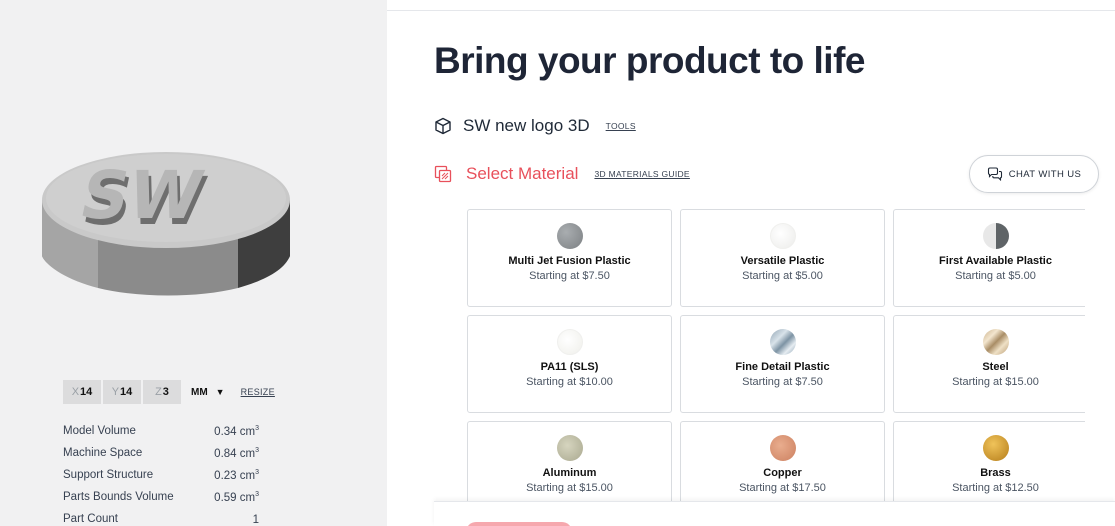 The image size is (1115, 526). I want to click on material-card-versatile-plastic: Versatile Plastic Starting at $5.00, so click(782, 258).